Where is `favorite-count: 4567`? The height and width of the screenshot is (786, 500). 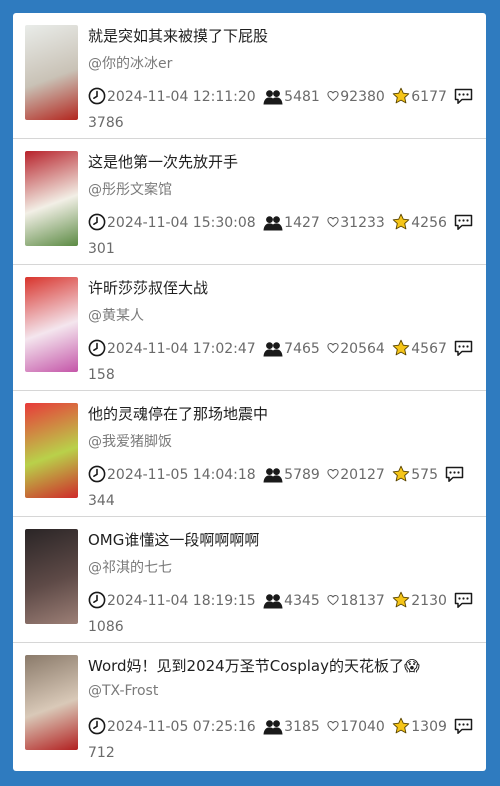
favorite-count: 4567 is located at coordinates (419, 349).